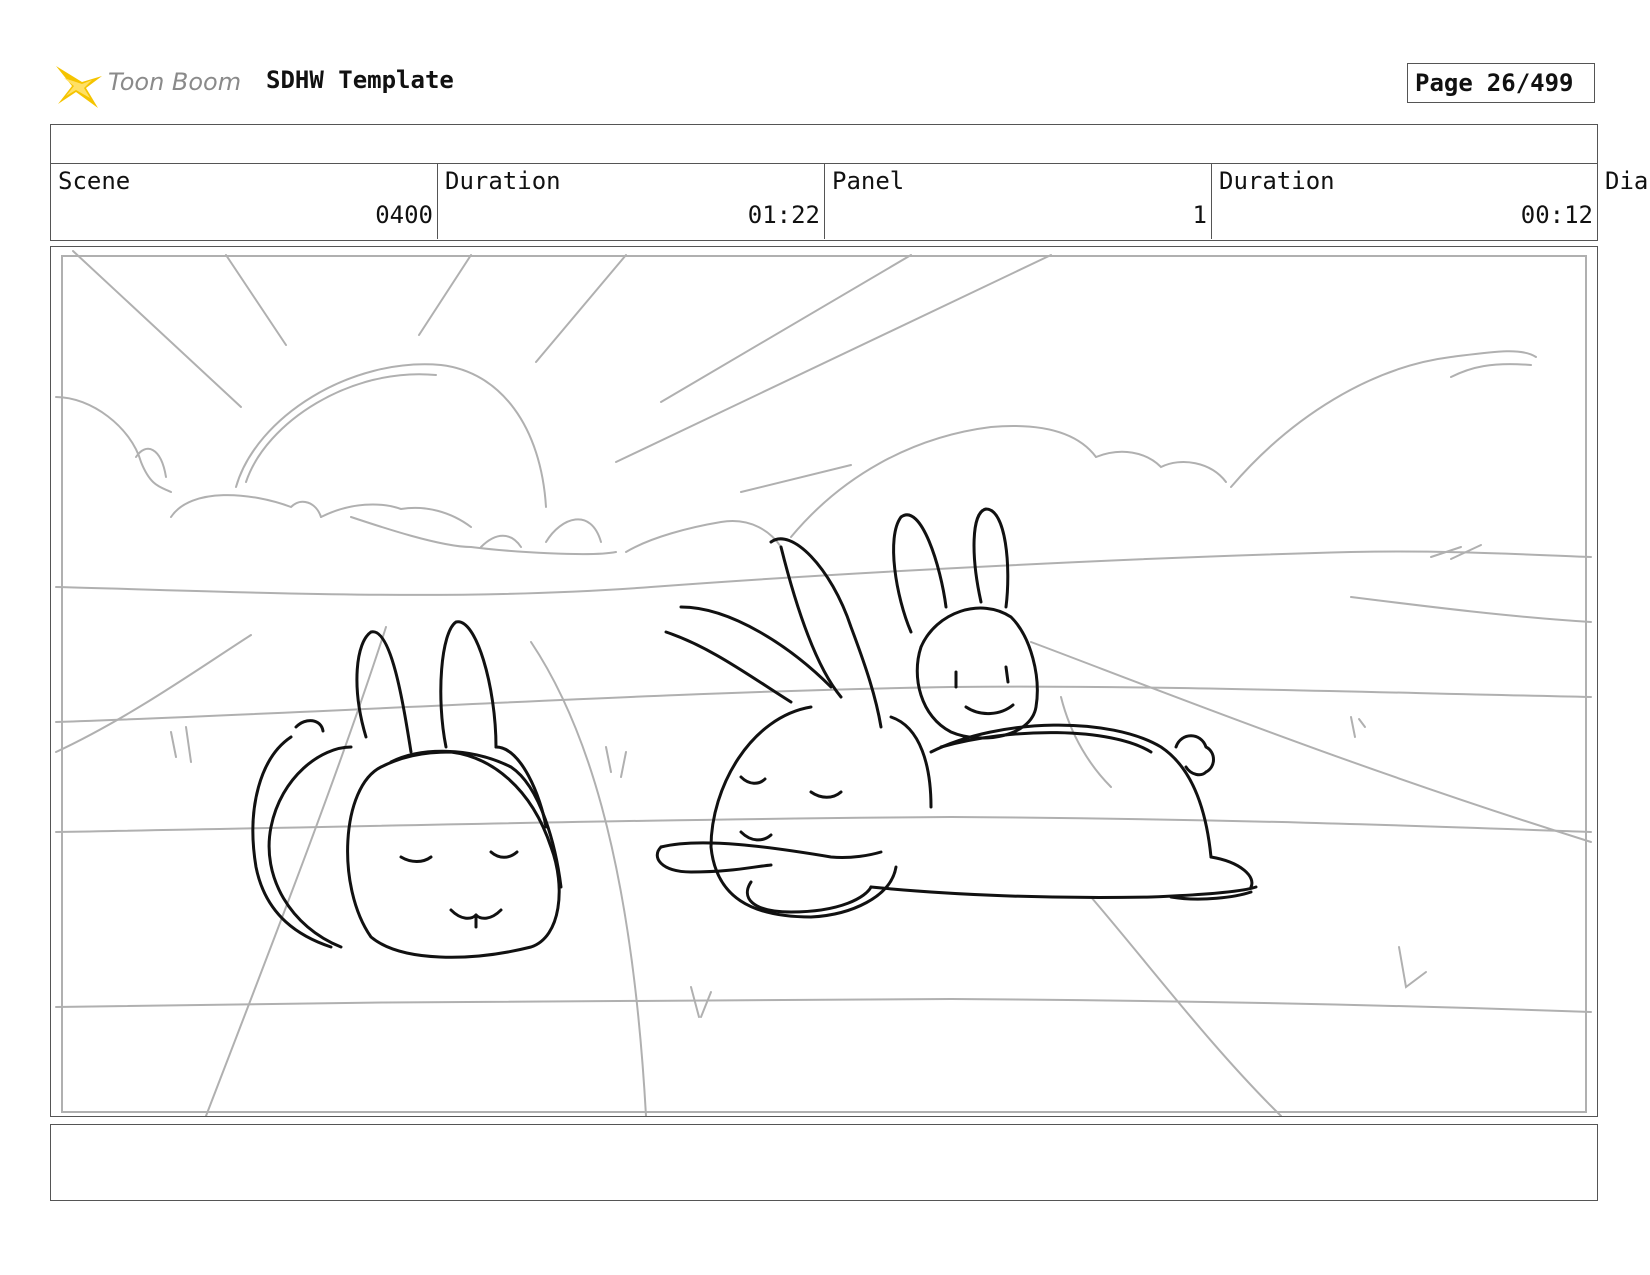 Image resolution: width=1650 pixels, height=1275 pixels. Describe the element at coordinates (79, 87) in the screenshot. I see `starburst-icon` at that location.